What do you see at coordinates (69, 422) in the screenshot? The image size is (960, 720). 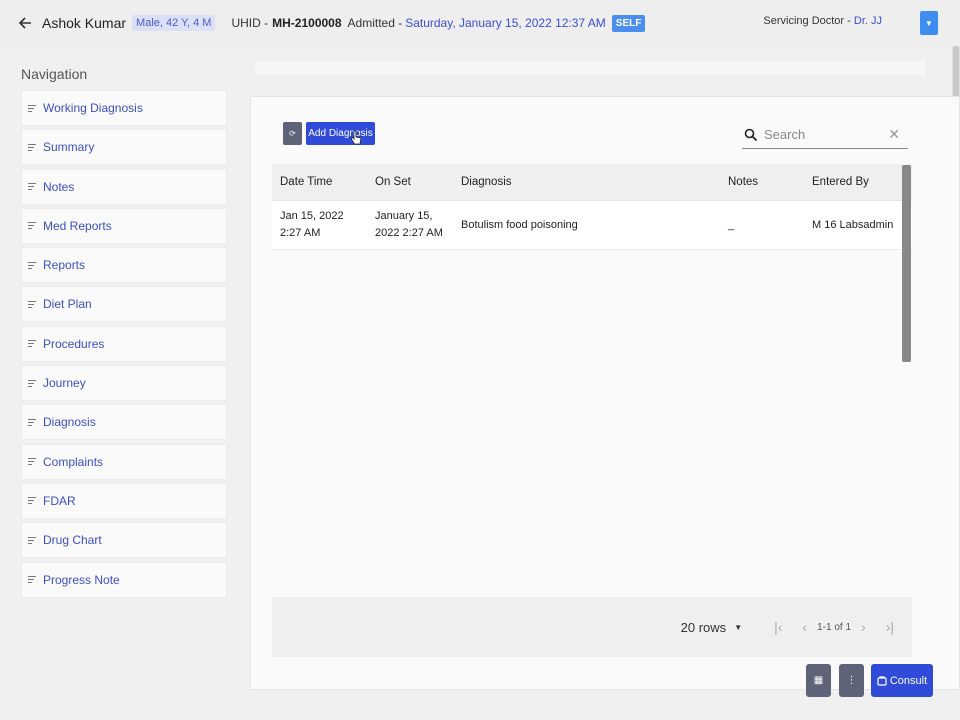 I see `nav-item-label: Diagnosis` at bounding box center [69, 422].